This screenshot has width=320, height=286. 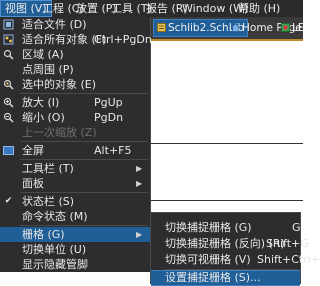 What do you see at coordinates (8, 39) in the screenshot?
I see `fit-all-objects-icon` at bounding box center [8, 39].